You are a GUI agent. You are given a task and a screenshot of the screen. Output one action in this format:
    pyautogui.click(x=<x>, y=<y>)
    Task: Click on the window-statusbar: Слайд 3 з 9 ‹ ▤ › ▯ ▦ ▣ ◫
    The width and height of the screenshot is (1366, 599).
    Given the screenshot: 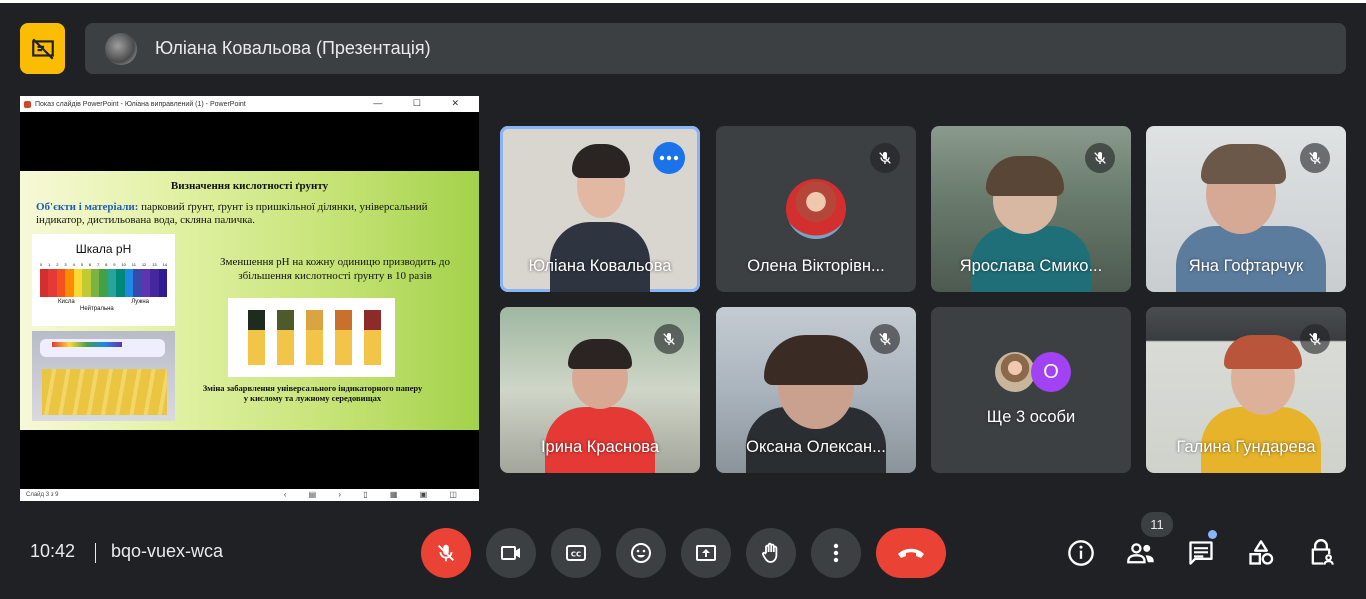 What is the action you would take?
    pyautogui.click(x=249, y=495)
    